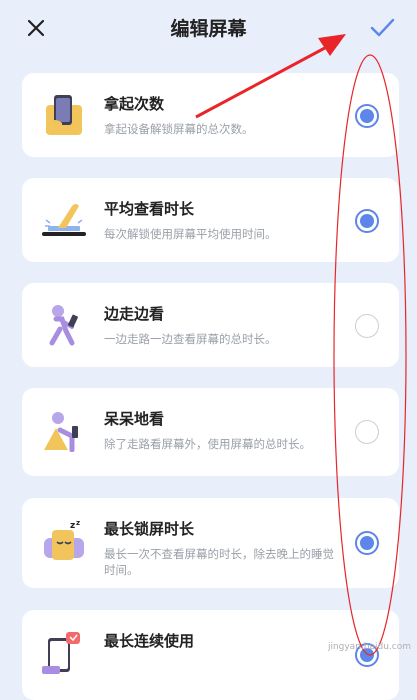 Image resolution: width=417 pixels, height=700 pixels. I want to click on item-title: 最长锁屏时长, so click(149, 529).